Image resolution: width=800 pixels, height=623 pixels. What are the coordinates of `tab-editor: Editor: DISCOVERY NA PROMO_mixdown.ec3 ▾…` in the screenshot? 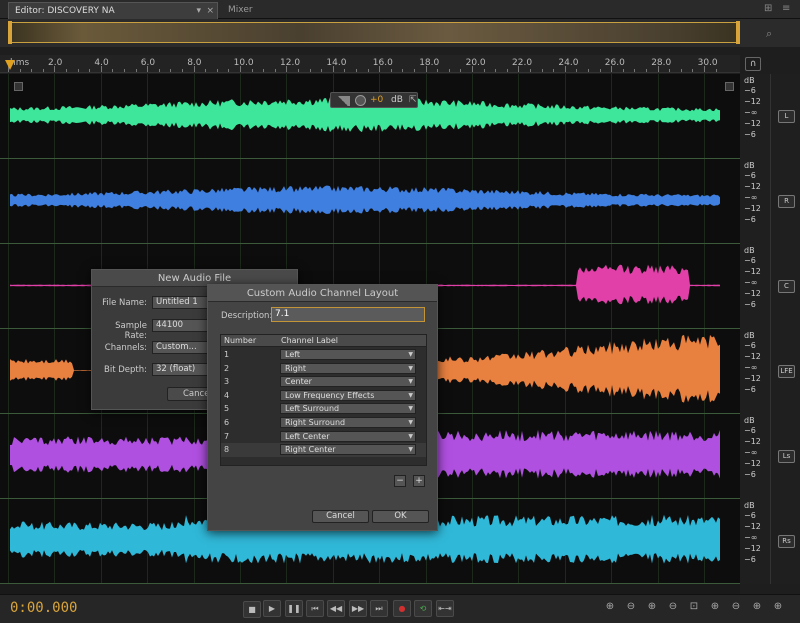 It's located at (113, 17).